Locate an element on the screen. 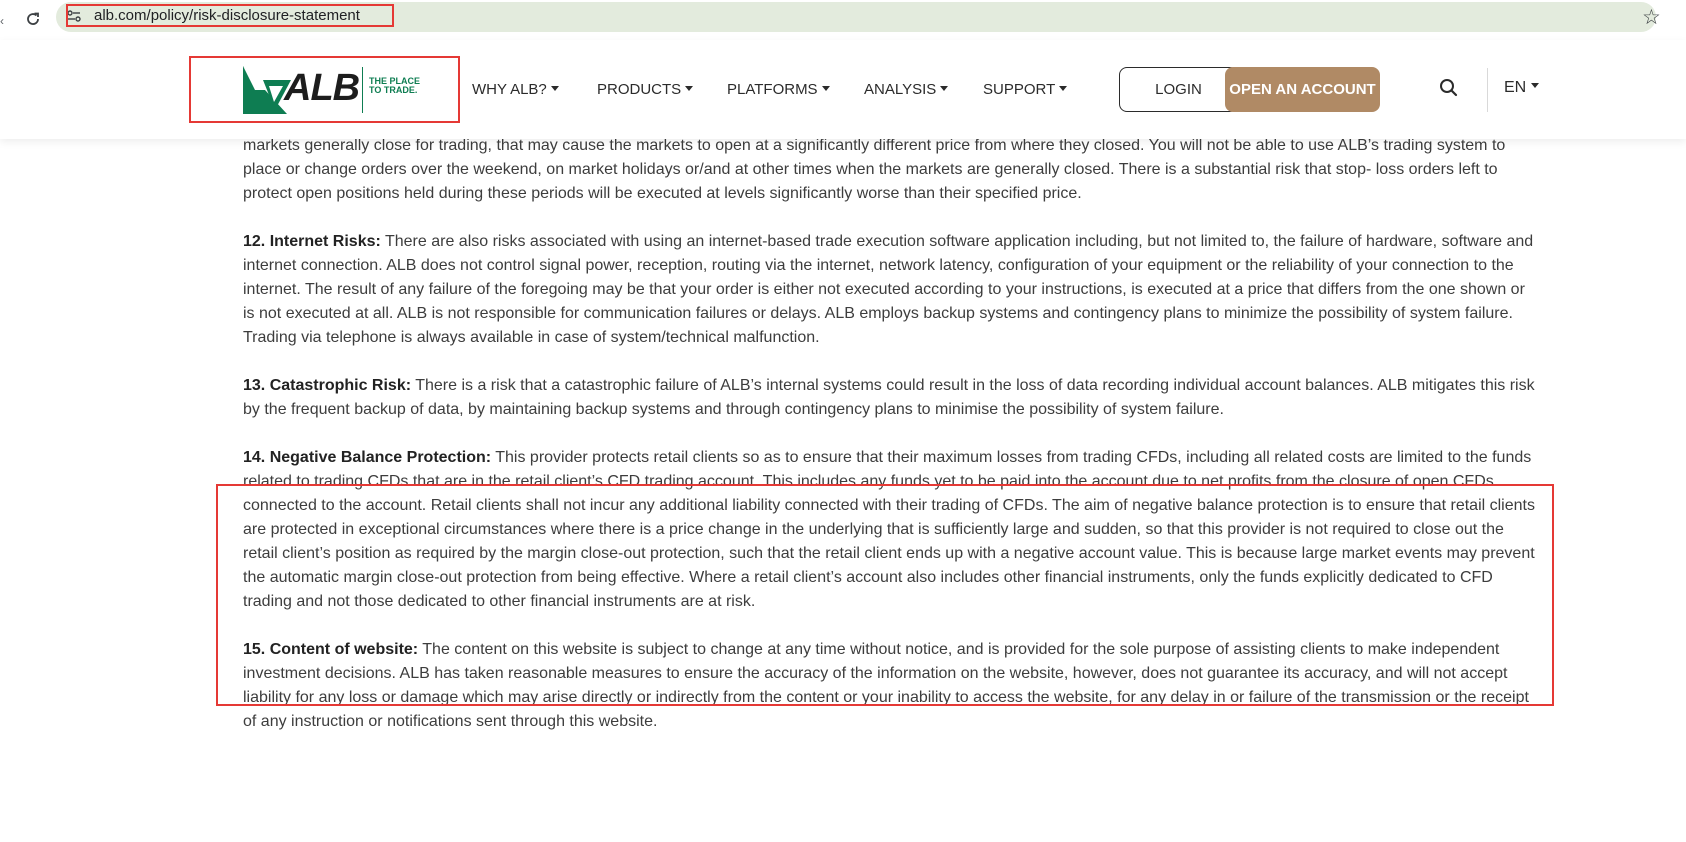 This screenshot has width=1686, height=842. nav-support: SUPPORT is located at coordinates (1025, 89).